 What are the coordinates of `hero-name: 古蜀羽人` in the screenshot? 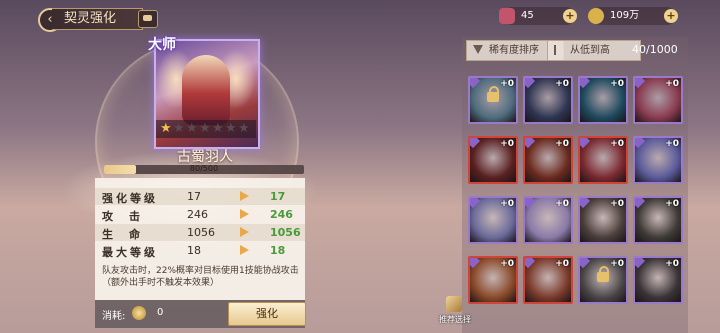 It's located at (205, 157).